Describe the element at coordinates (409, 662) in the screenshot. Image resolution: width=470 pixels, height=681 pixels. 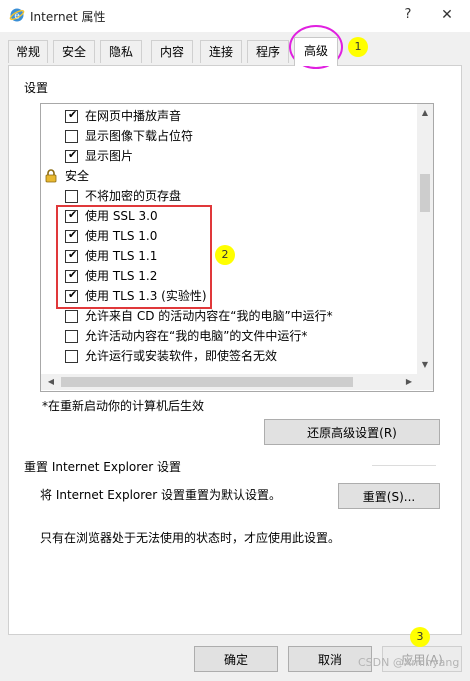
I see `watermark: CSDN @Xminyang` at that location.